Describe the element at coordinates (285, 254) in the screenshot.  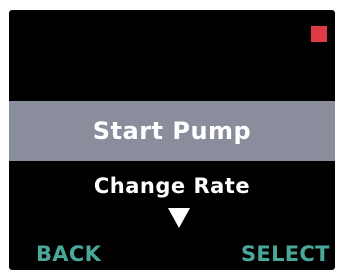
I see `select-button: SELECT` at that location.